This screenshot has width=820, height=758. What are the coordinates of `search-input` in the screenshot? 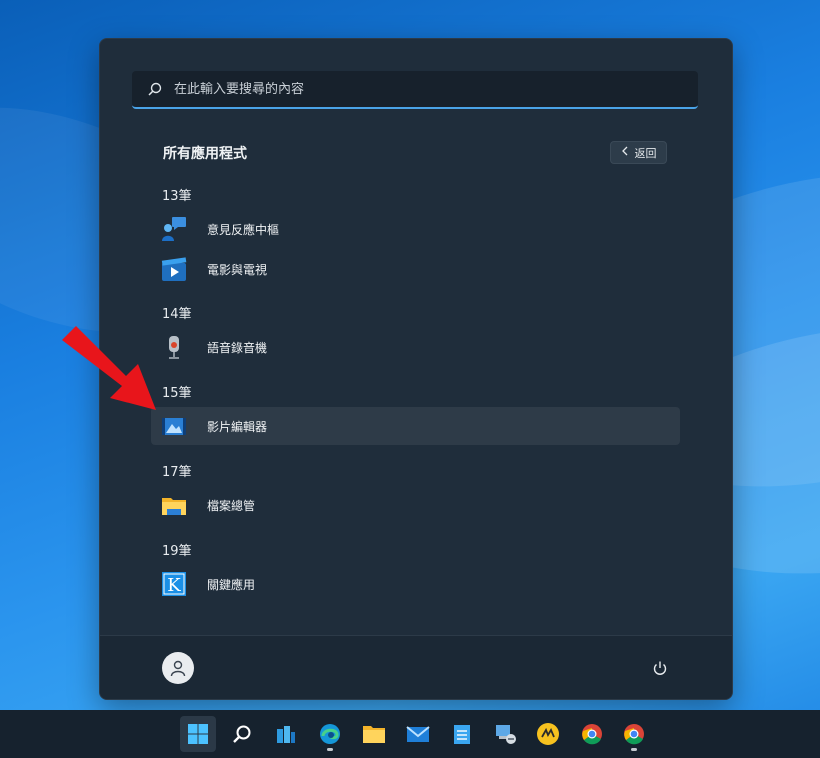 It's located at (414, 89).